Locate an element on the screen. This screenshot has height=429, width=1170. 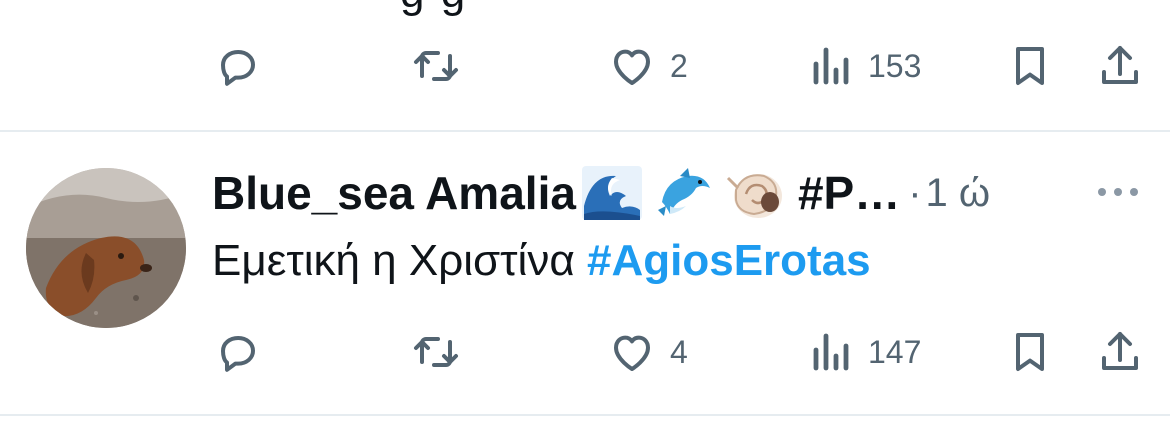
previous-tweet-text: g g is located at coordinates (433, 8).